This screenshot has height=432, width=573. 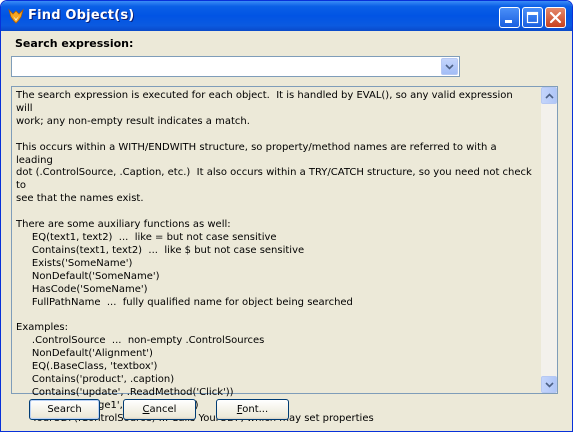 What do you see at coordinates (16, 16) in the screenshot?
I see `fox-app-icon` at bounding box center [16, 16].